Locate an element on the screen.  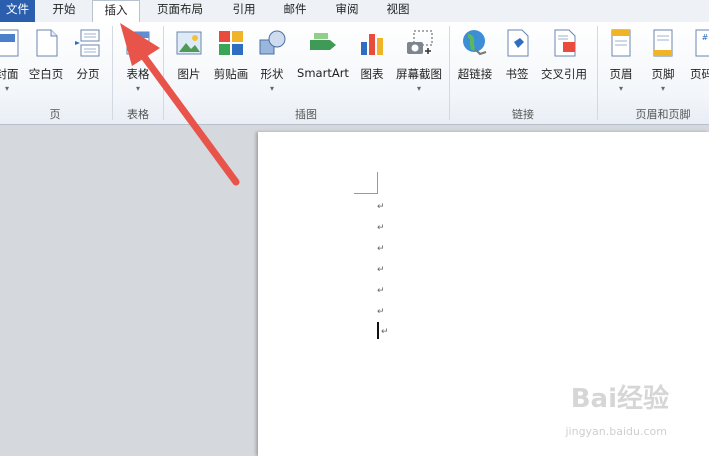
picture-button: 图片 is located at coordinates (189, 61).